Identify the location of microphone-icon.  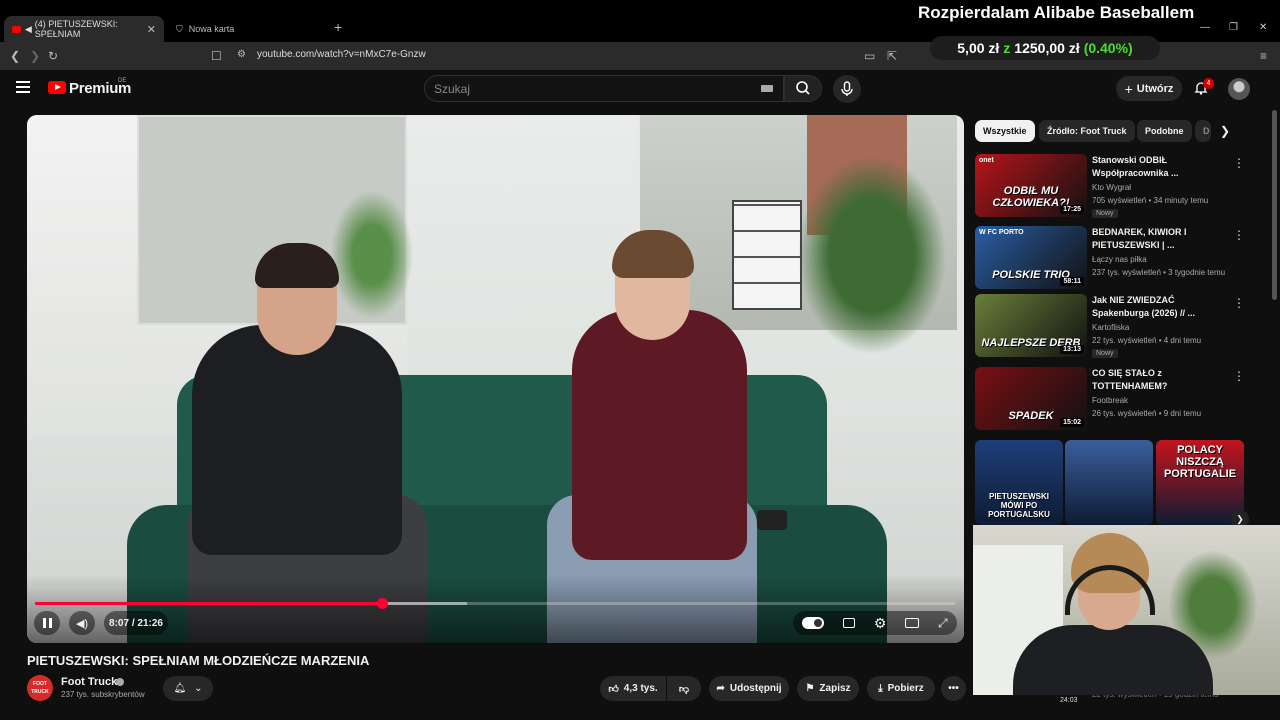
(847, 88).